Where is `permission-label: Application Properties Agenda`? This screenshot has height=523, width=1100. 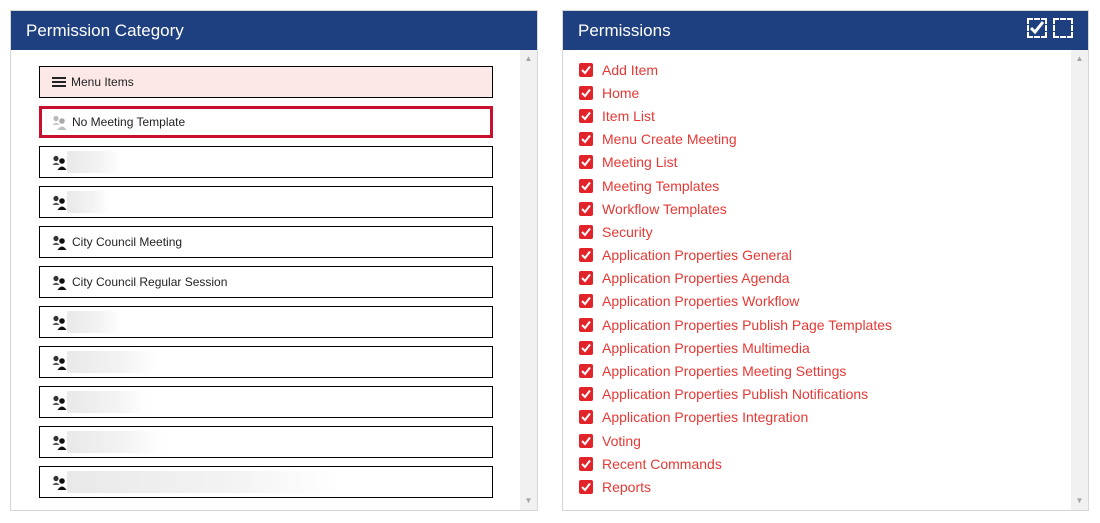
permission-label: Application Properties Agenda is located at coordinates (696, 278).